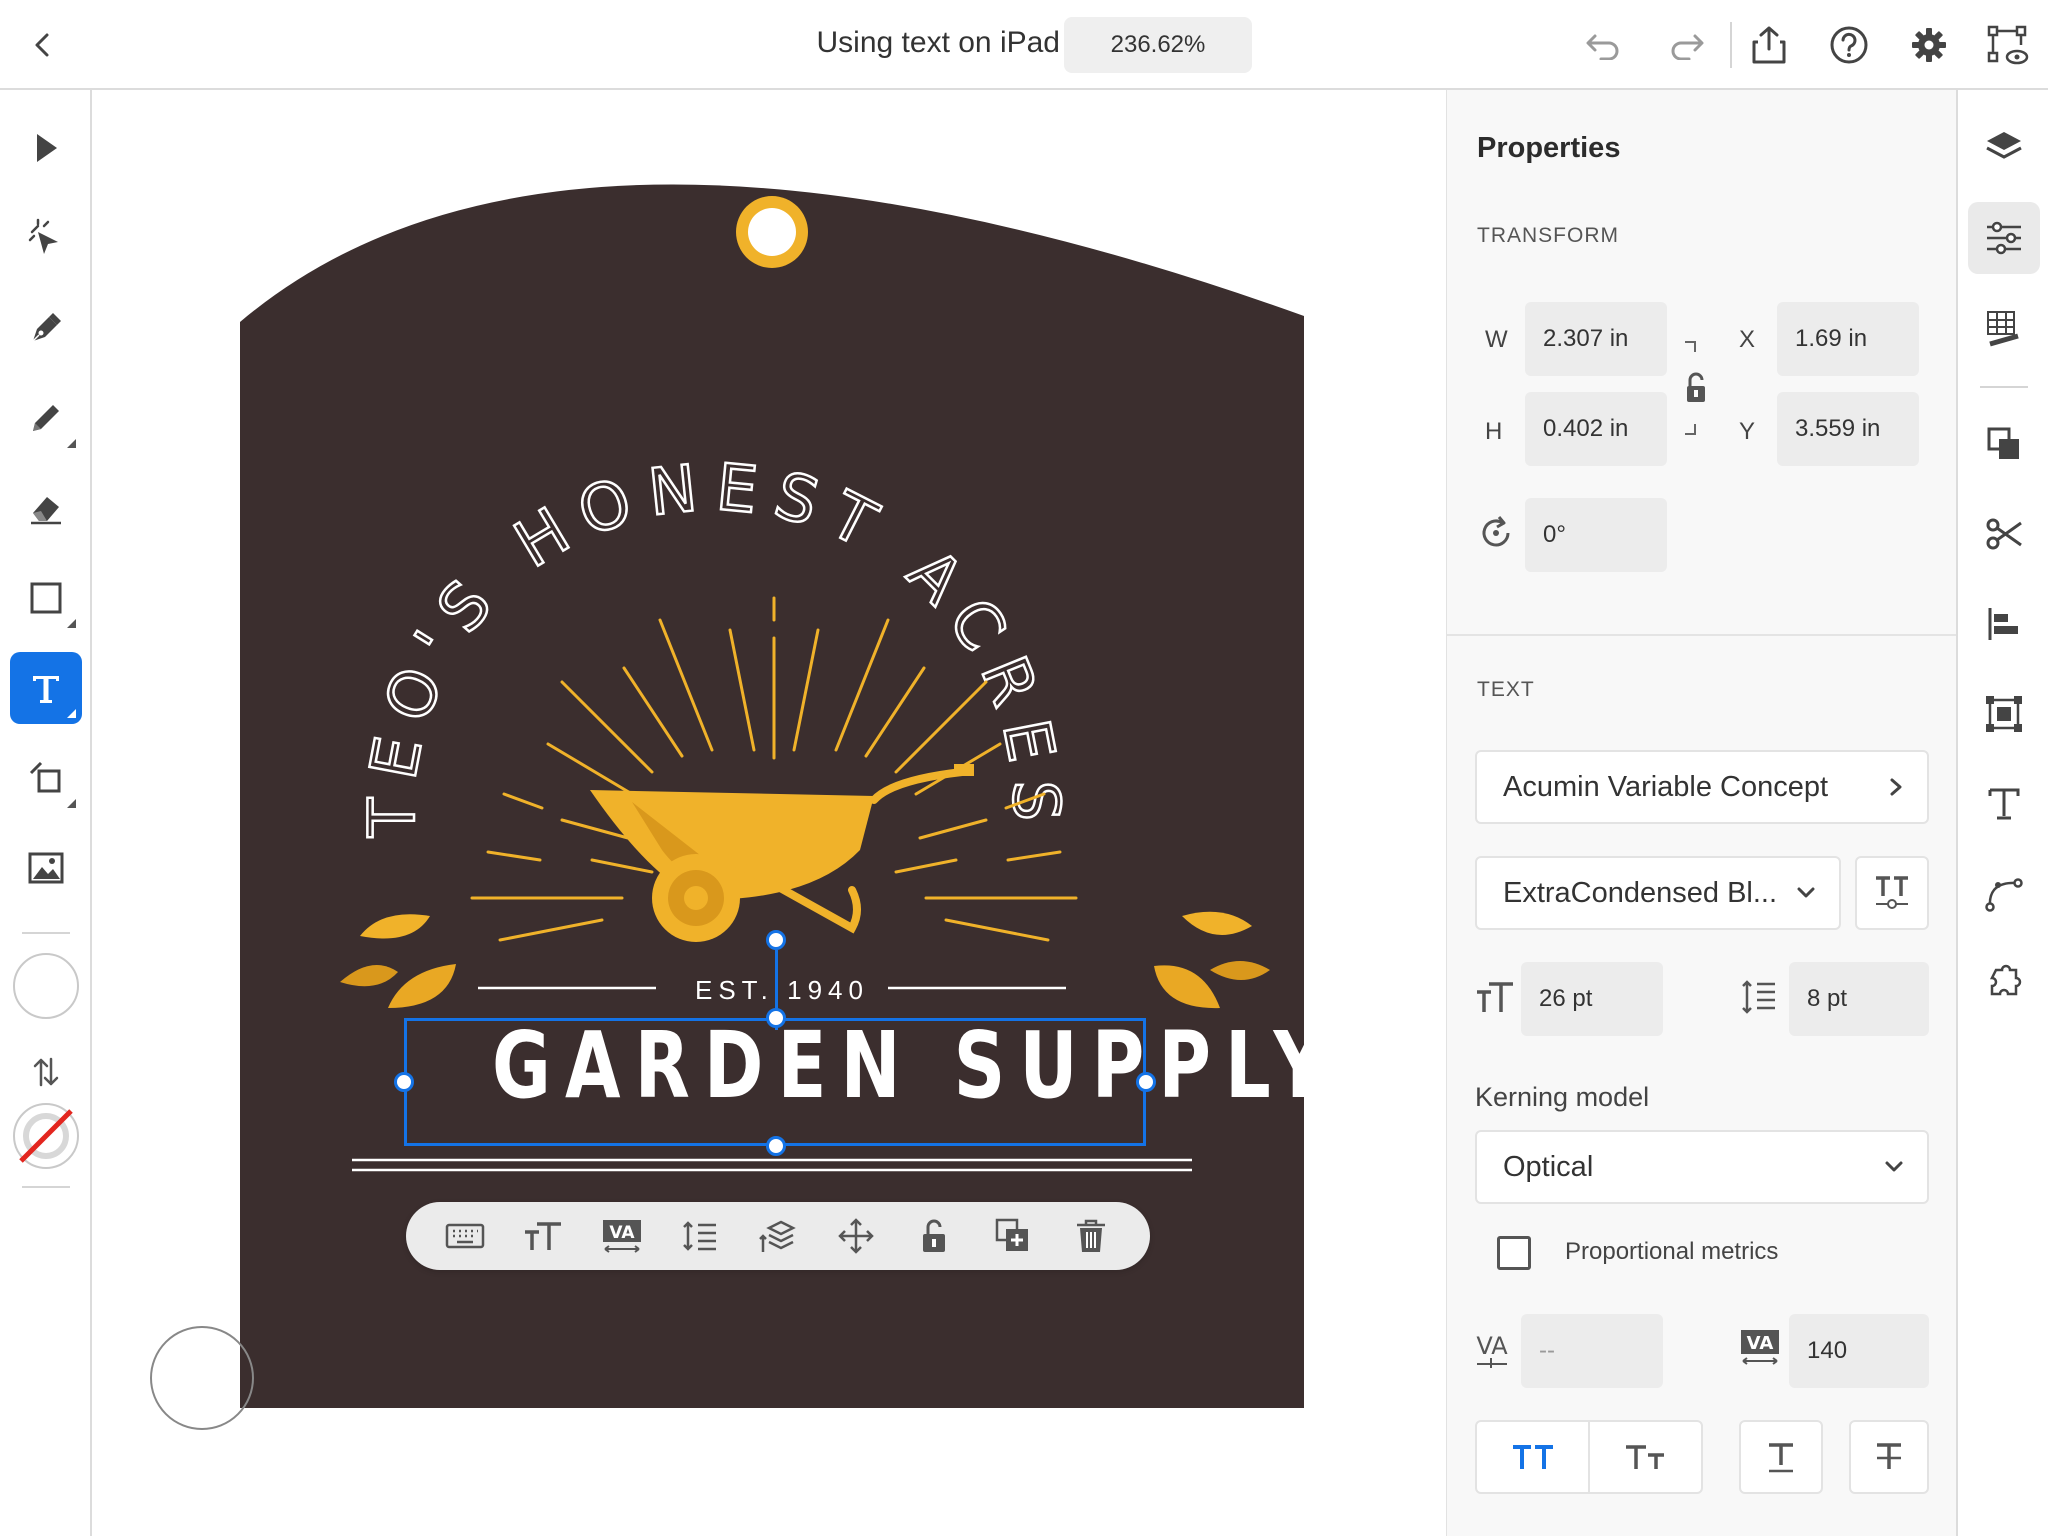 This screenshot has height=1536, width=2048. I want to click on leading-button, so click(700, 1236).